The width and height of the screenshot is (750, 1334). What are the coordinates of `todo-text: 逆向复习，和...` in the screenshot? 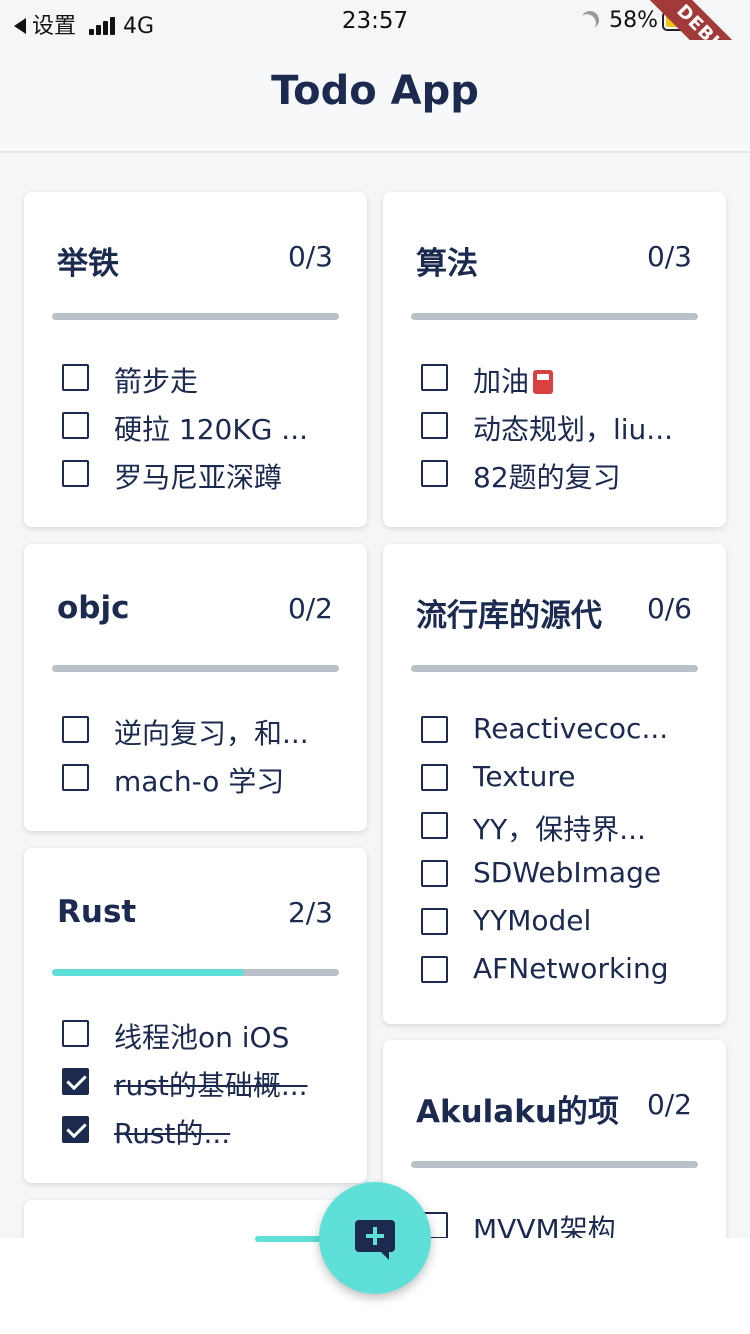 It's located at (211, 733).